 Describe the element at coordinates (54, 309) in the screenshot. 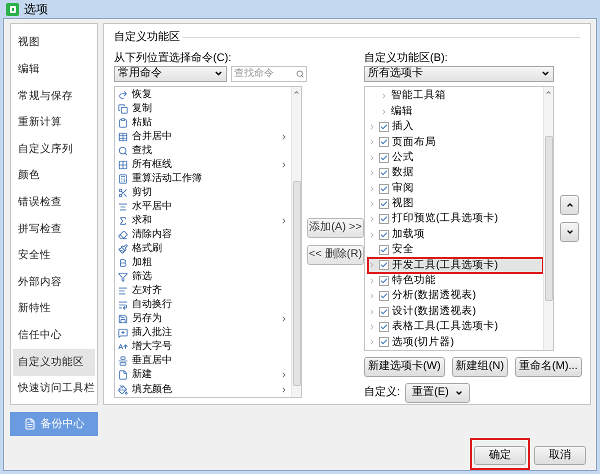

I see `sidebar-item: 新特性` at that location.